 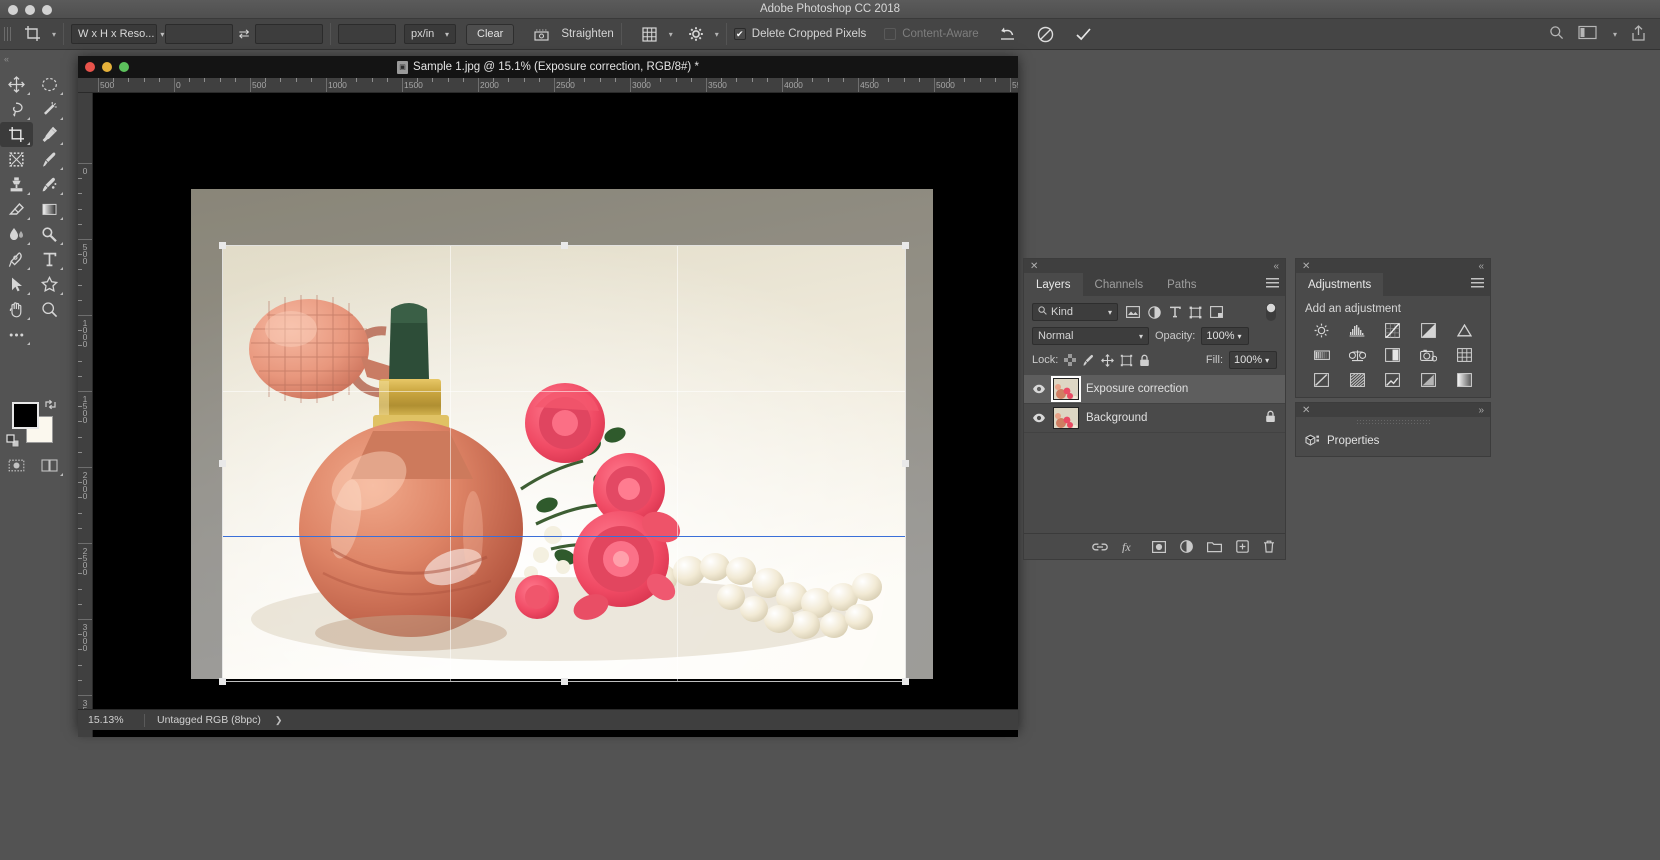 What do you see at coordinates (16, 334) in the screenshot?
I see `edit-toolbar-button` at bounding box center [16, 334].